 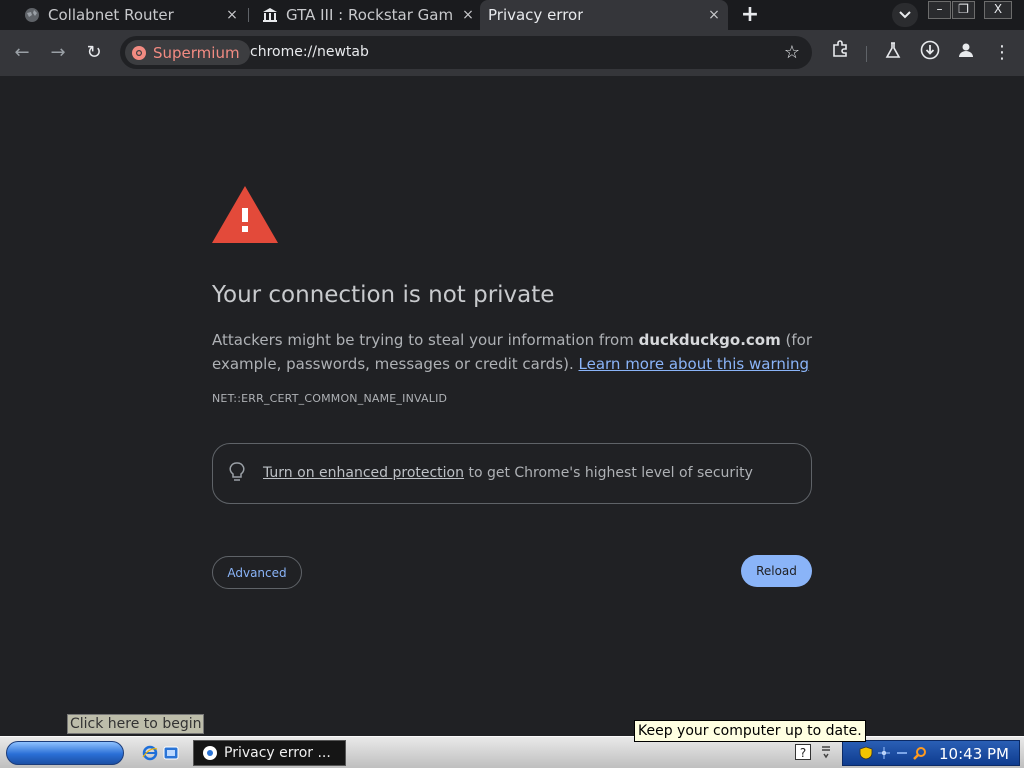 What do you see at coordinates (94, 53) in the screenshot?
I see `reload-button: ↻` at bounding box center [94, 53].